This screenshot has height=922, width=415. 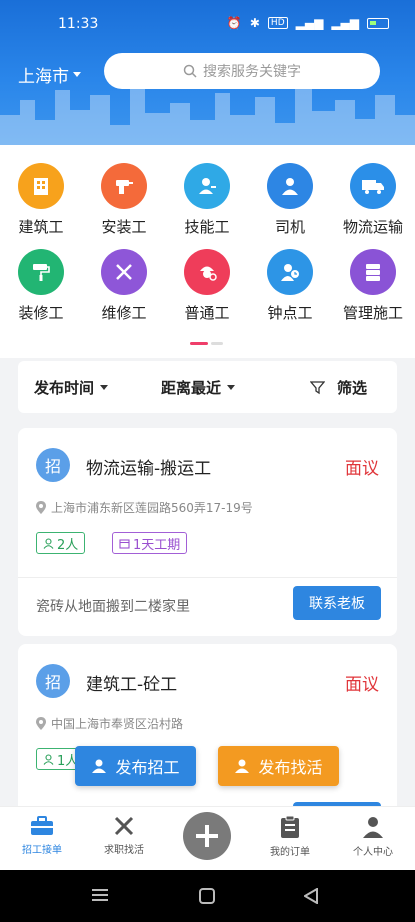 What do you see at coordinates (277, 23) in the screenshot?
I see `hd-icon: HD` at bounding box center [277, 23].